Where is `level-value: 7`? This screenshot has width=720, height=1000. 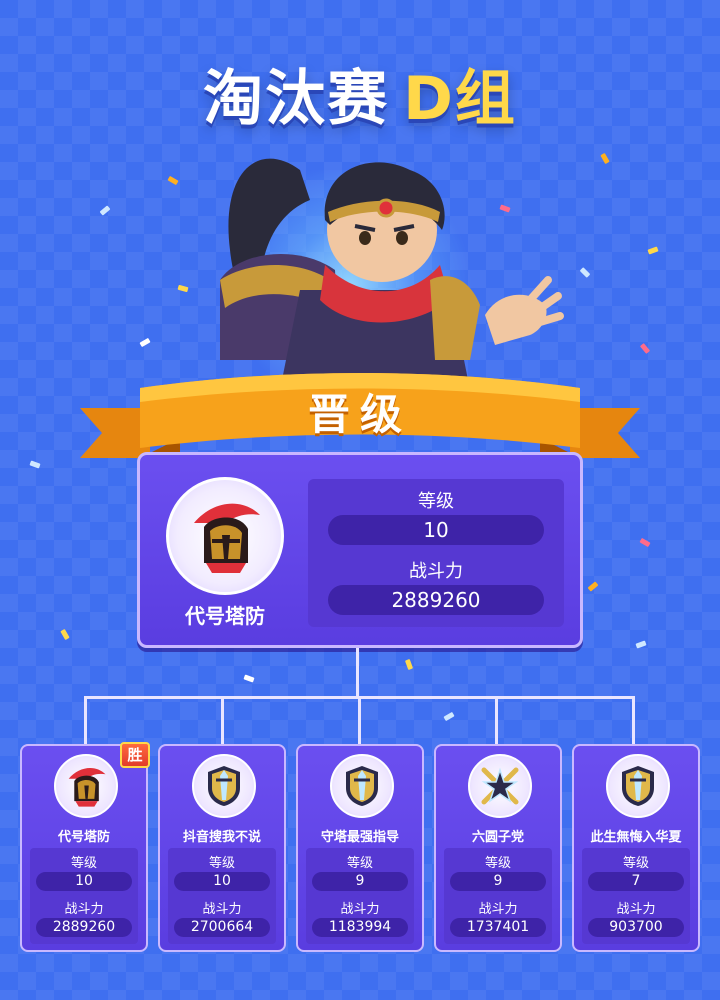
level-value: 7 is located at coordinates (636, 881).